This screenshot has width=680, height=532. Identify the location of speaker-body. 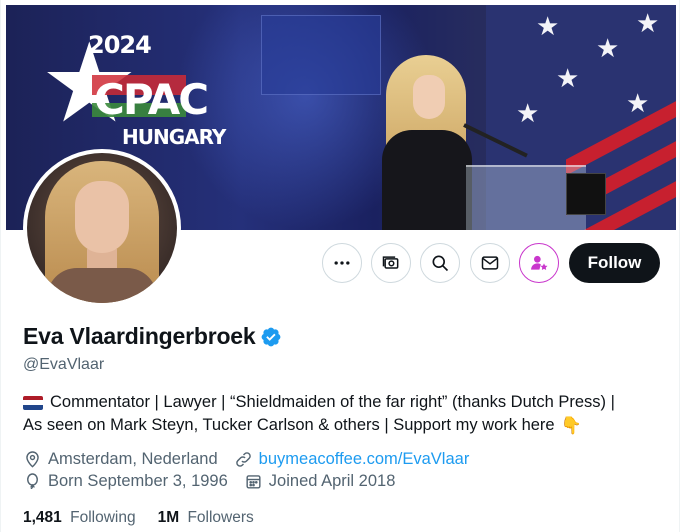
(427, 180).